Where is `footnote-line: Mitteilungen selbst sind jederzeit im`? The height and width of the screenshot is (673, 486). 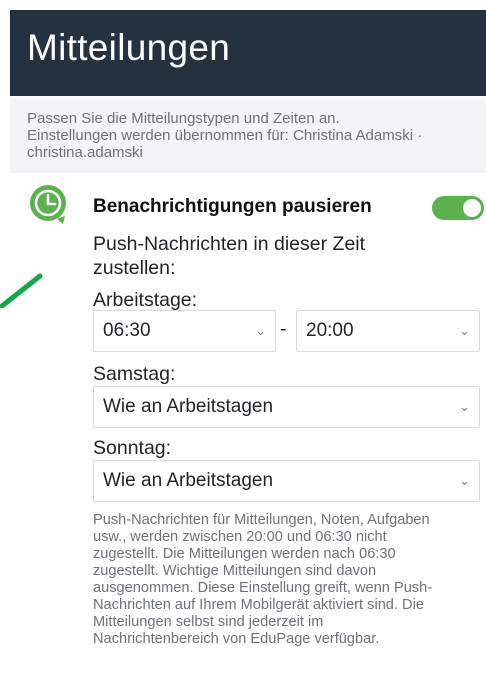 footnote-line: Mitteilungen selbst sind jederzeit im is located at coordinates (208, 622).